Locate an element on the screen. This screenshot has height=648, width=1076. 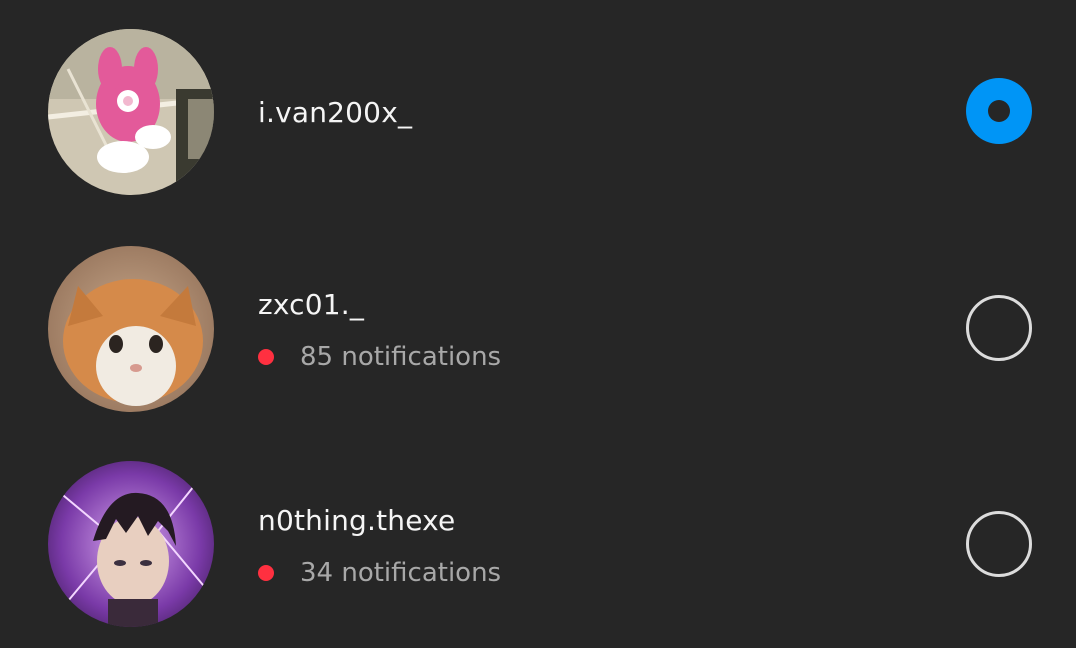
orange-kitten-avatar-icon is located at coordinates (131, 329).